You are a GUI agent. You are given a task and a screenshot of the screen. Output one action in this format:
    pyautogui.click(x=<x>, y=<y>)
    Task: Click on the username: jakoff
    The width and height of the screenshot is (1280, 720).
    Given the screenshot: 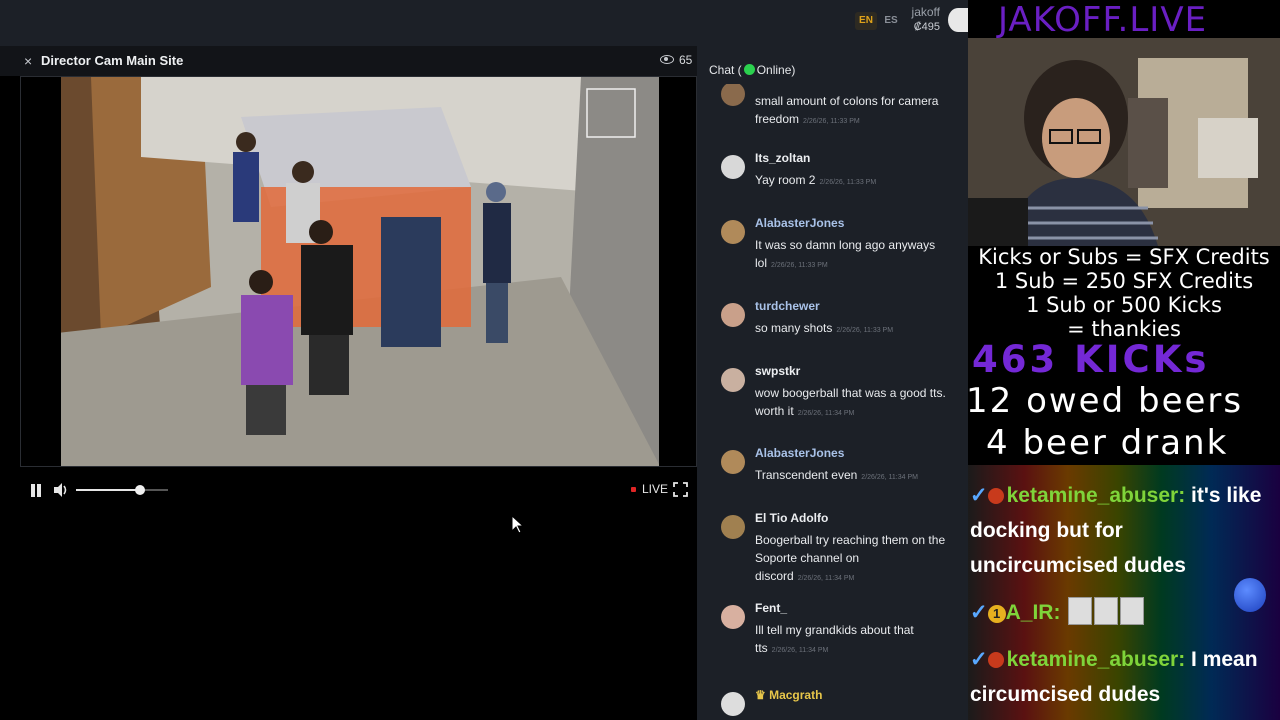 What is the action you would take?
    pyautogui.click(x=925, y=12)
    